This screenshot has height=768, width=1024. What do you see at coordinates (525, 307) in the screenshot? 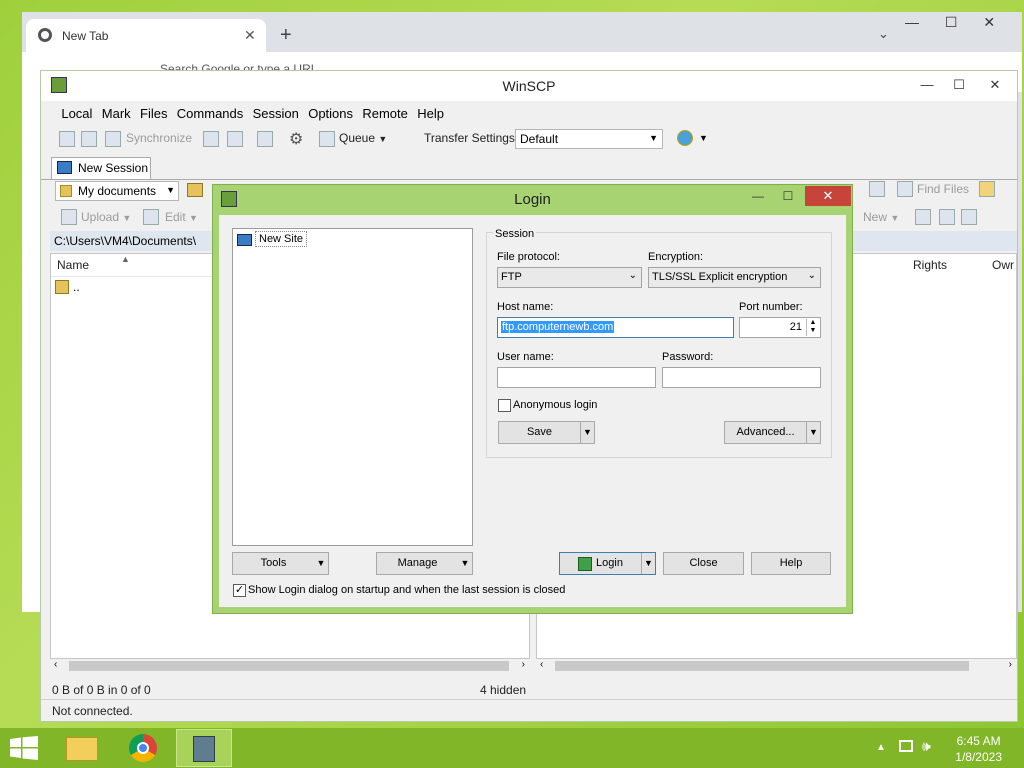
I see `host-name-label: Host name:` at bounding box center [525, 307].